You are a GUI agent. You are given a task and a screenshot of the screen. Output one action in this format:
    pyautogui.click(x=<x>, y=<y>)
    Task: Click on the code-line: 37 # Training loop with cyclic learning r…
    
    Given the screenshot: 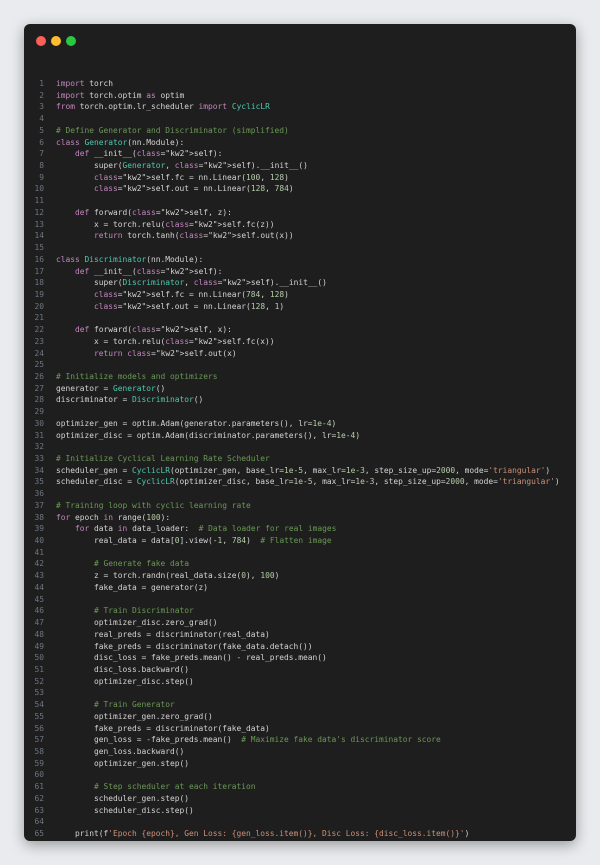 What is the action you would take?
    pyautogui.click(x=300, y=506)
    